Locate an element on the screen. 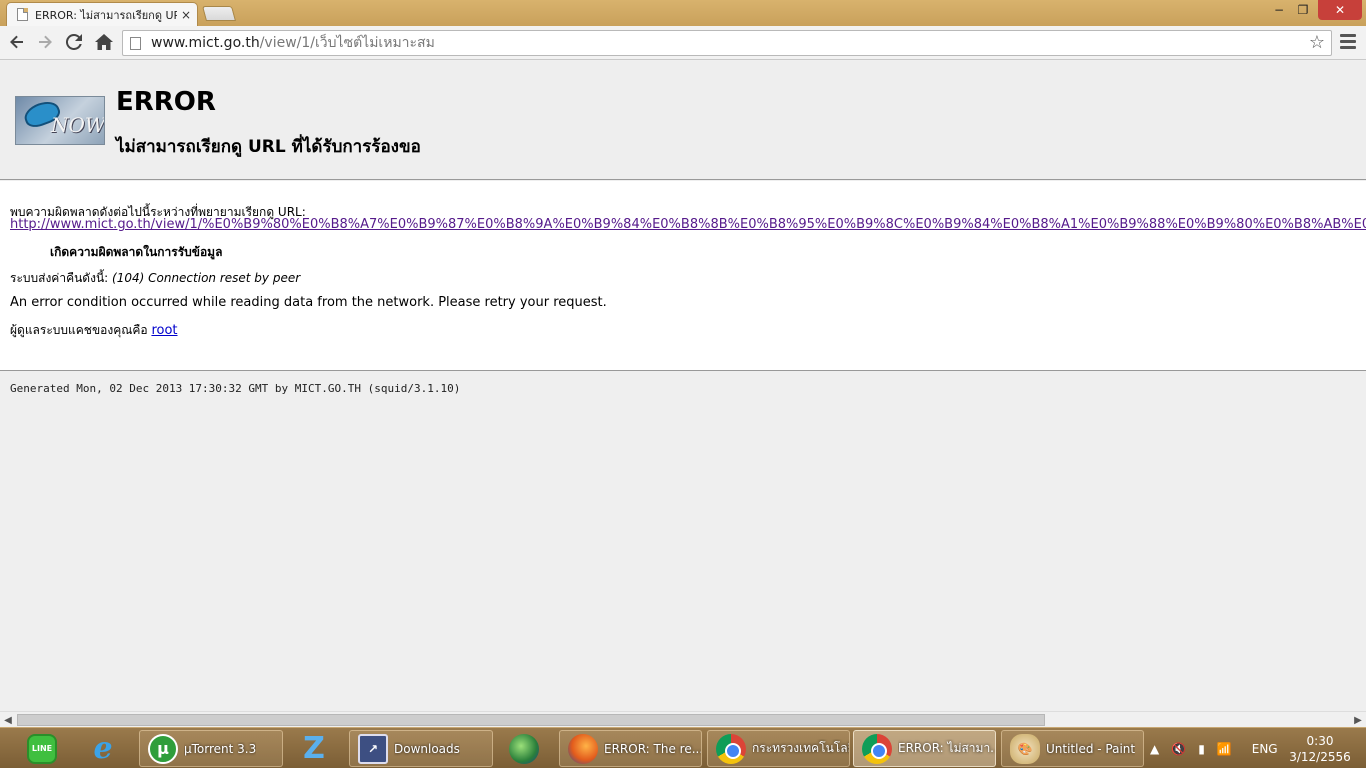 Image resolution: width=1366 pixels, height=768 pixels. globe-icon is located at coordinates (524, 748).